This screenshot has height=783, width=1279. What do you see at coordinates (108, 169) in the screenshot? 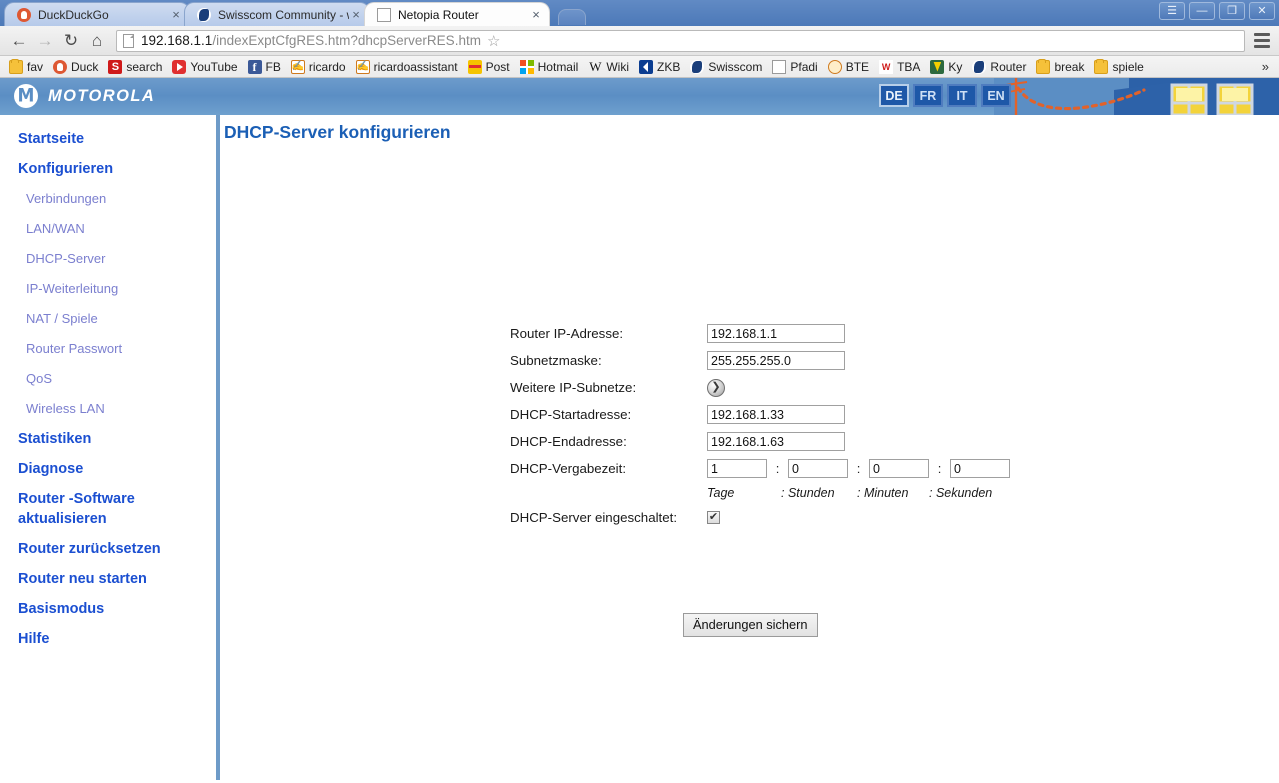
I see `sidebar-item-konfigurieren: Konfigurieren` at bounding box center [108, 169].